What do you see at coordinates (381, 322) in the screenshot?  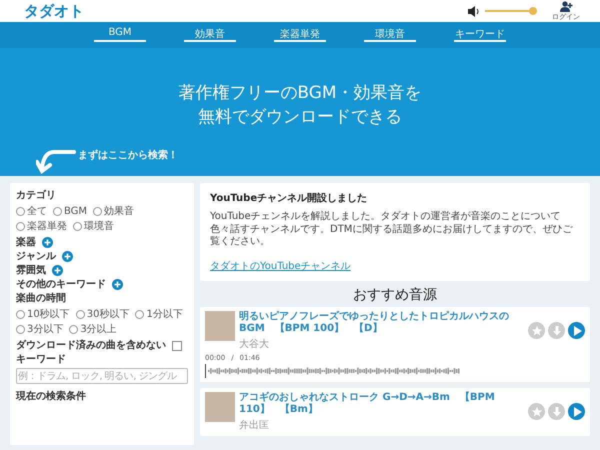 I see `track-title: 明るいピアノフレーズでゆったりとしたトロピカルハウスのBGM 【BPM 100】 【D】` at bounding box center [381, 322].